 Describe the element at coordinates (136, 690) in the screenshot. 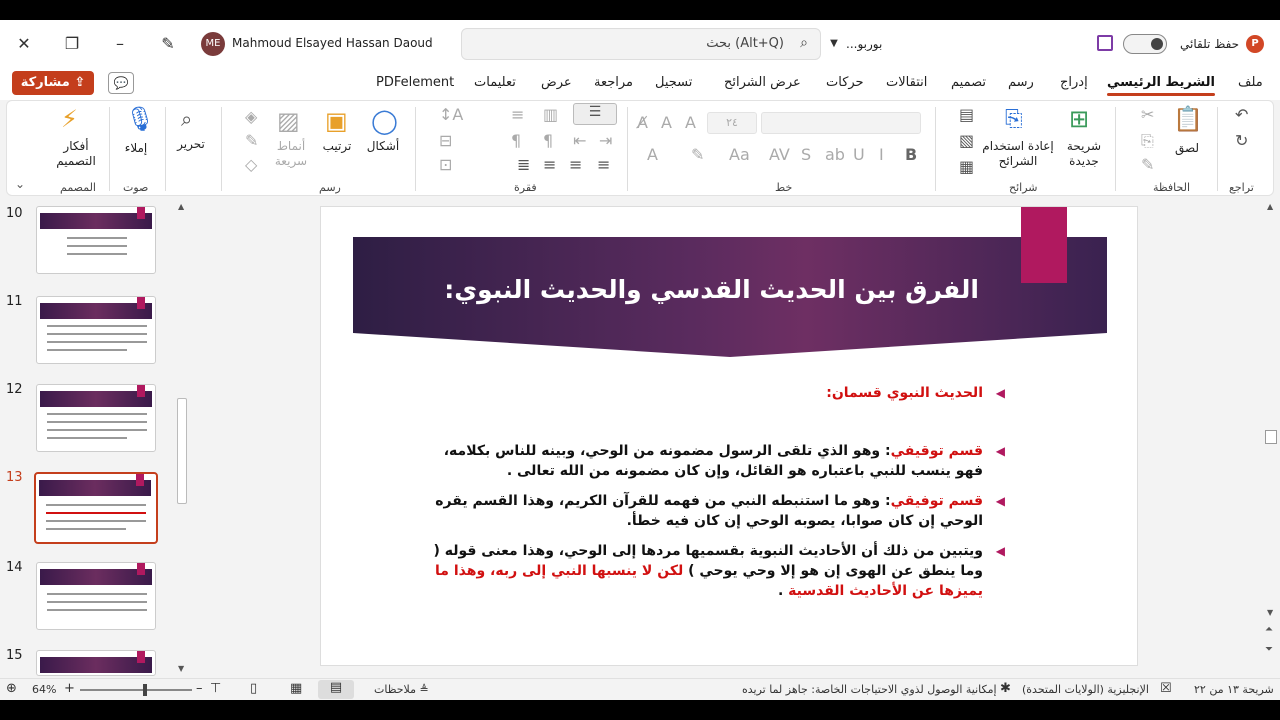

I see `zoom-slider-track` at that location.